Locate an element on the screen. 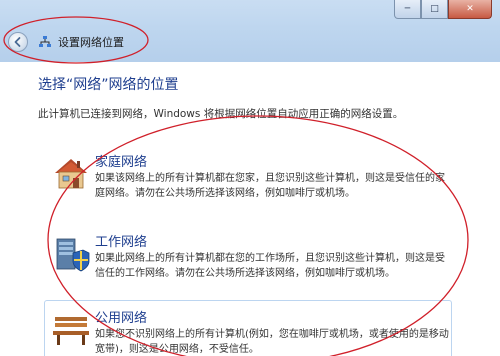 The image size is (500, 356). back-button is located at coordinates (18, 42).